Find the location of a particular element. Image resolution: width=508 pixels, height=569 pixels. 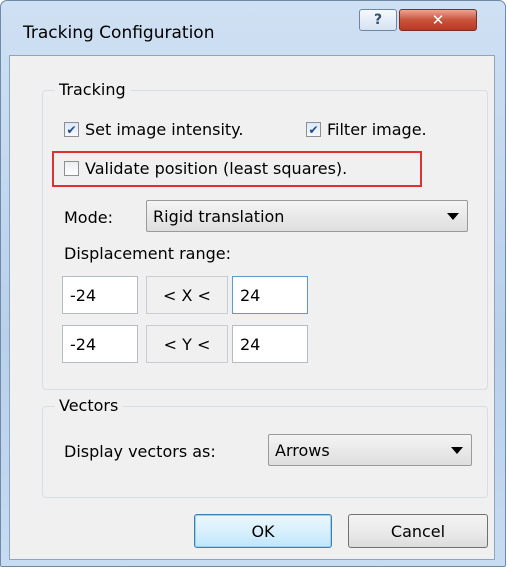

x-operator-label: < X < is located at coordinates (187, 295).